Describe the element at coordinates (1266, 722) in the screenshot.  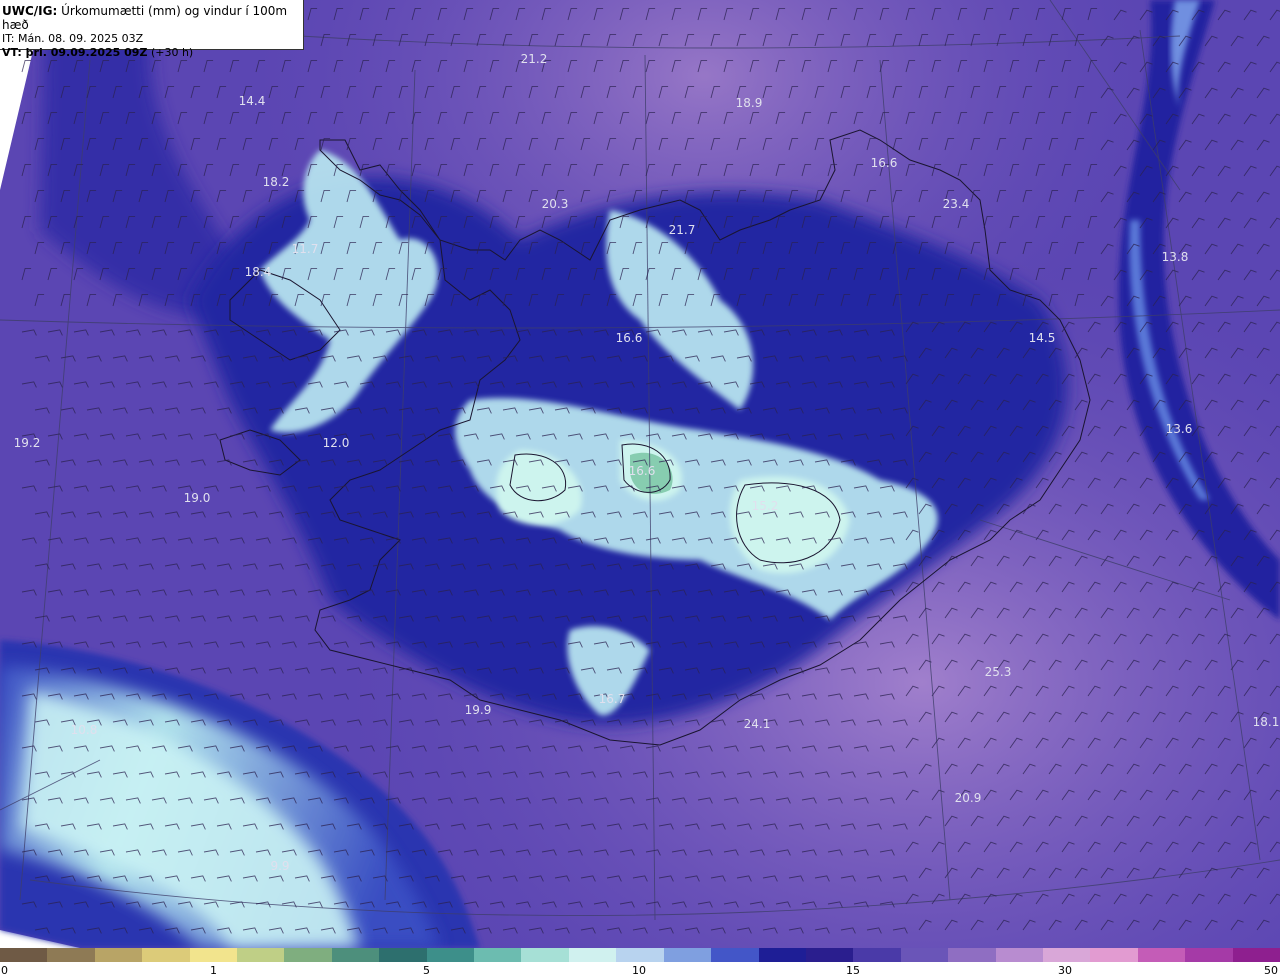
I see `value-label: 18.1` at that location.